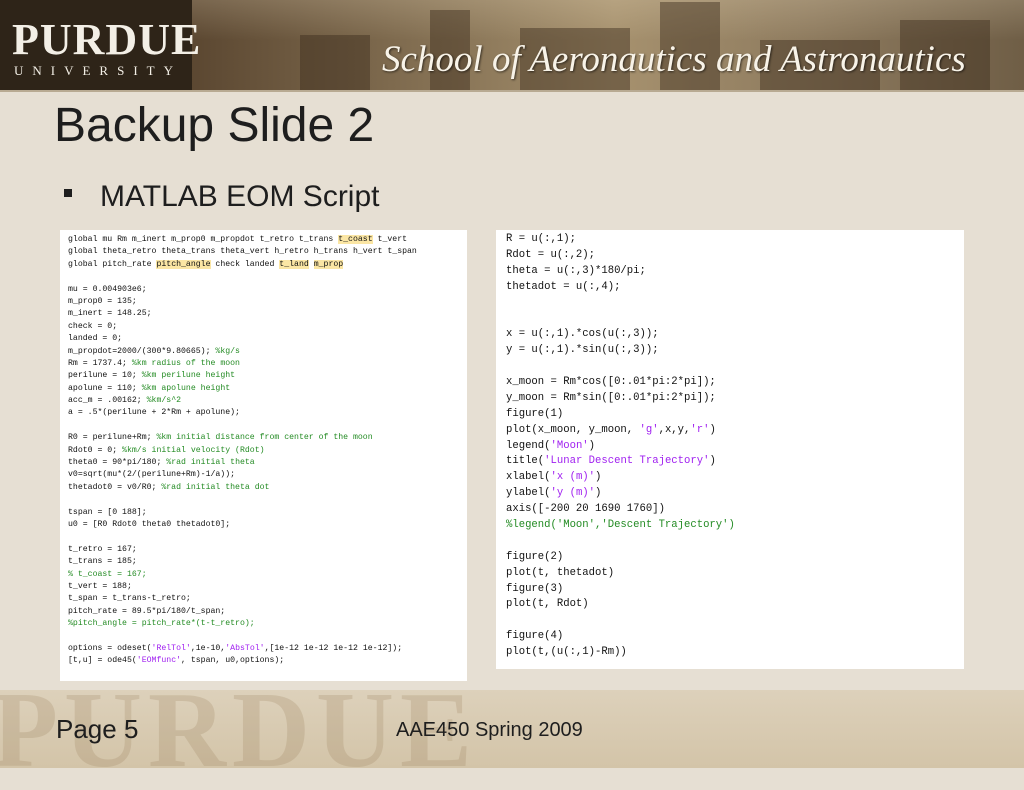 This screenshot has width=1024, height=790. Describe the element at coordinates (233, 661) in the screenshot. I see `code-token: , tspan, u0,options);` at that location.